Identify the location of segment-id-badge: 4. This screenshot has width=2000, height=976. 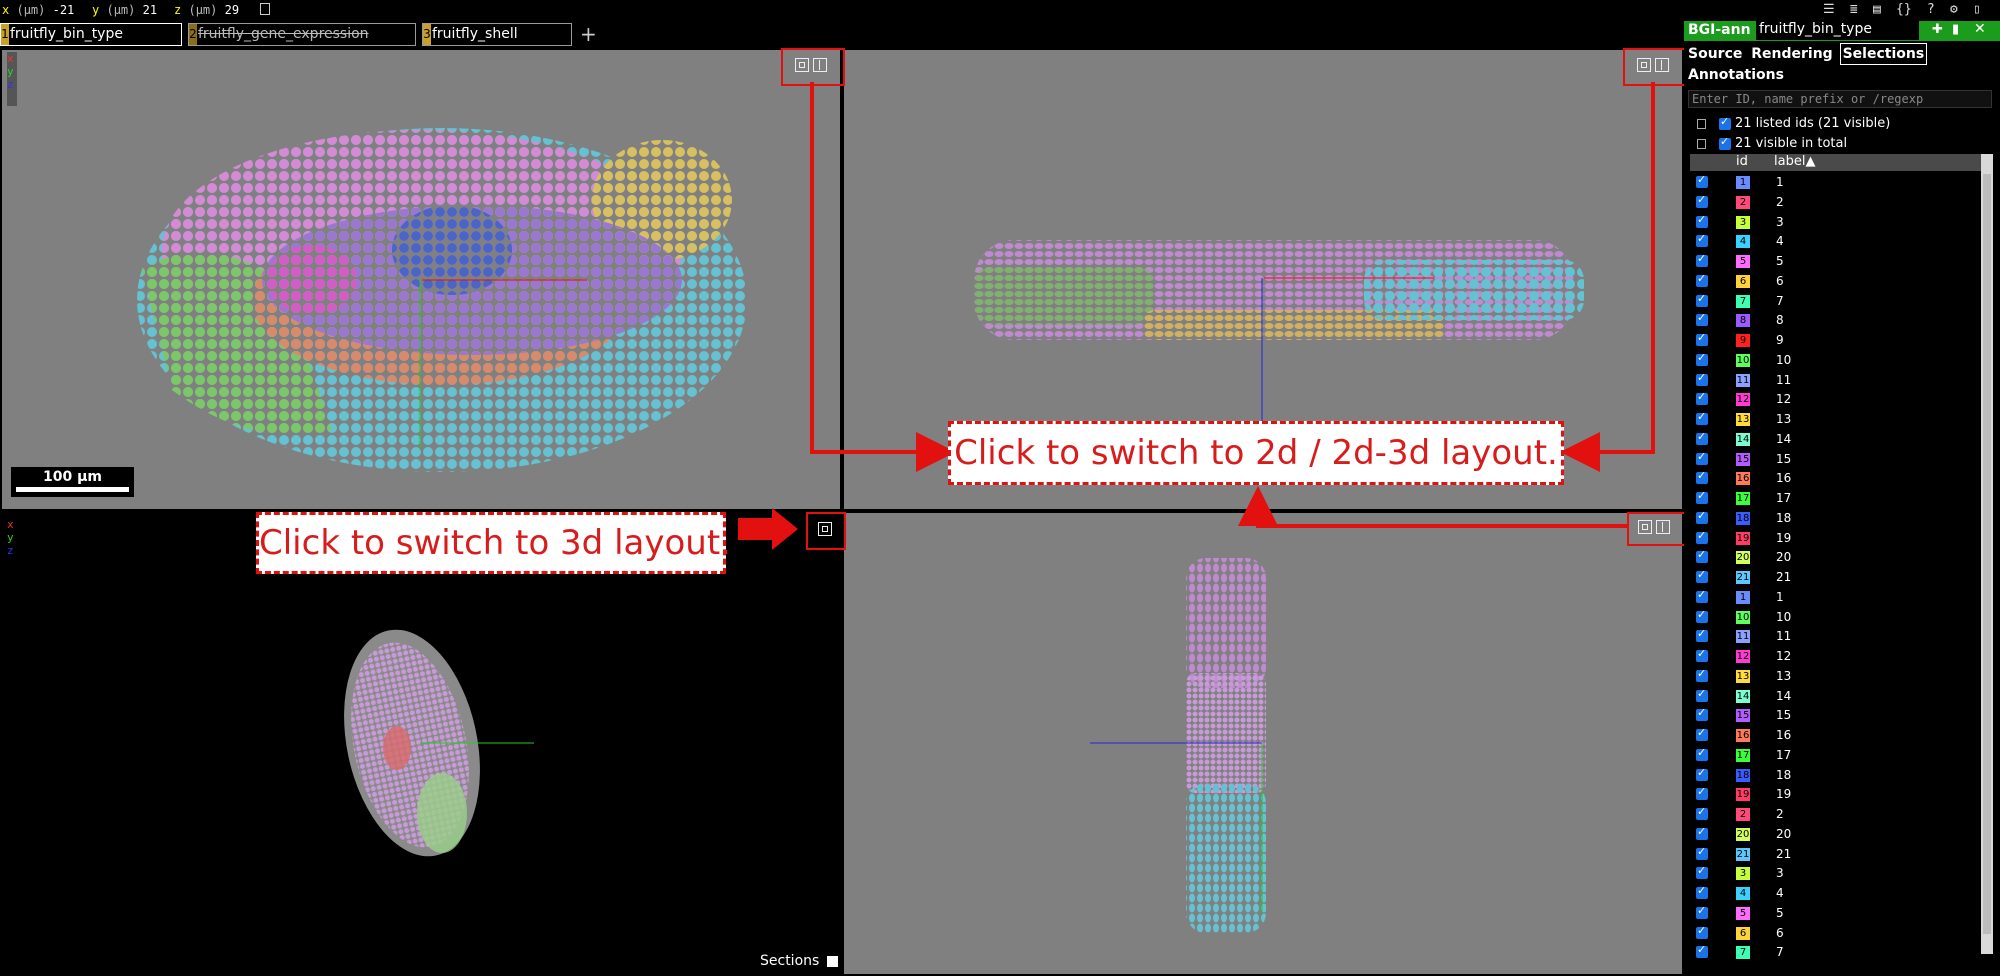
(1743, 893).